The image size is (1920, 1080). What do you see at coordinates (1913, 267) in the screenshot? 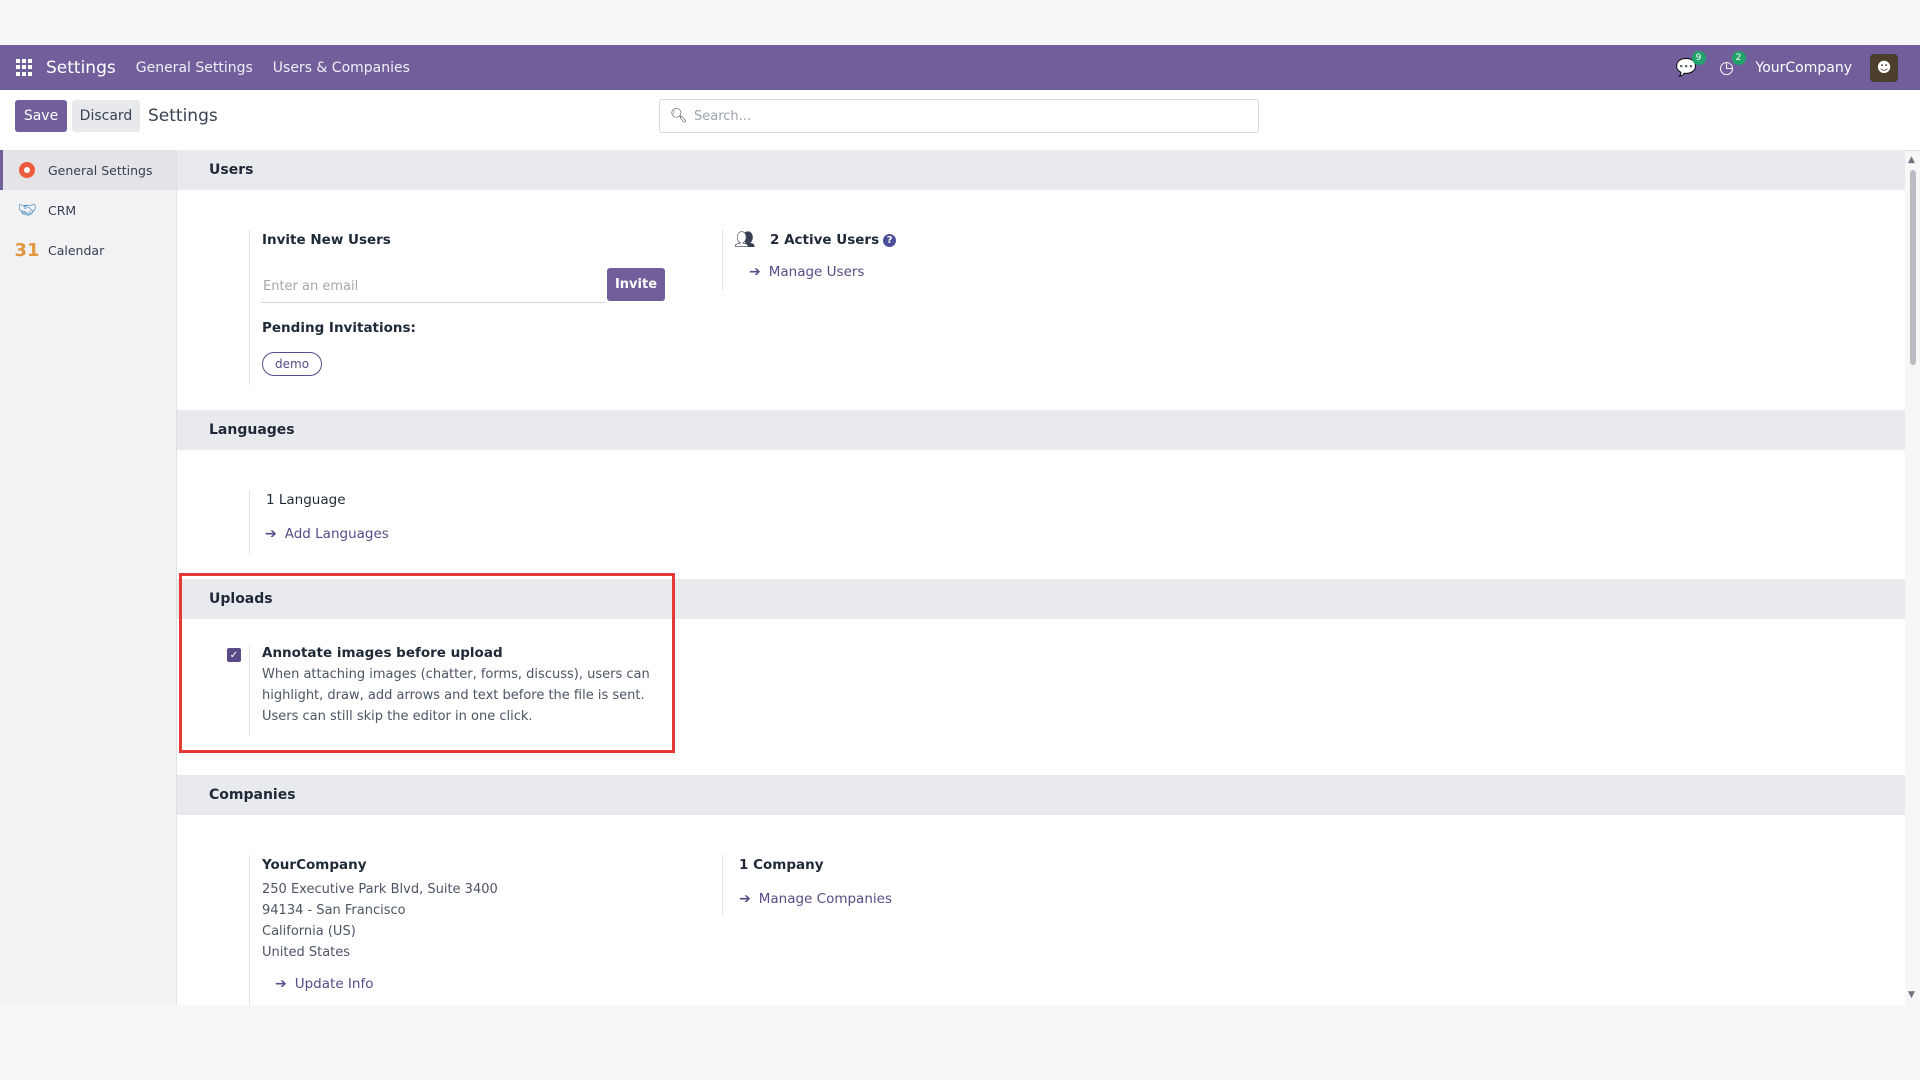
I see `scrollbar-thumb` at bounding box center [1913, 267].